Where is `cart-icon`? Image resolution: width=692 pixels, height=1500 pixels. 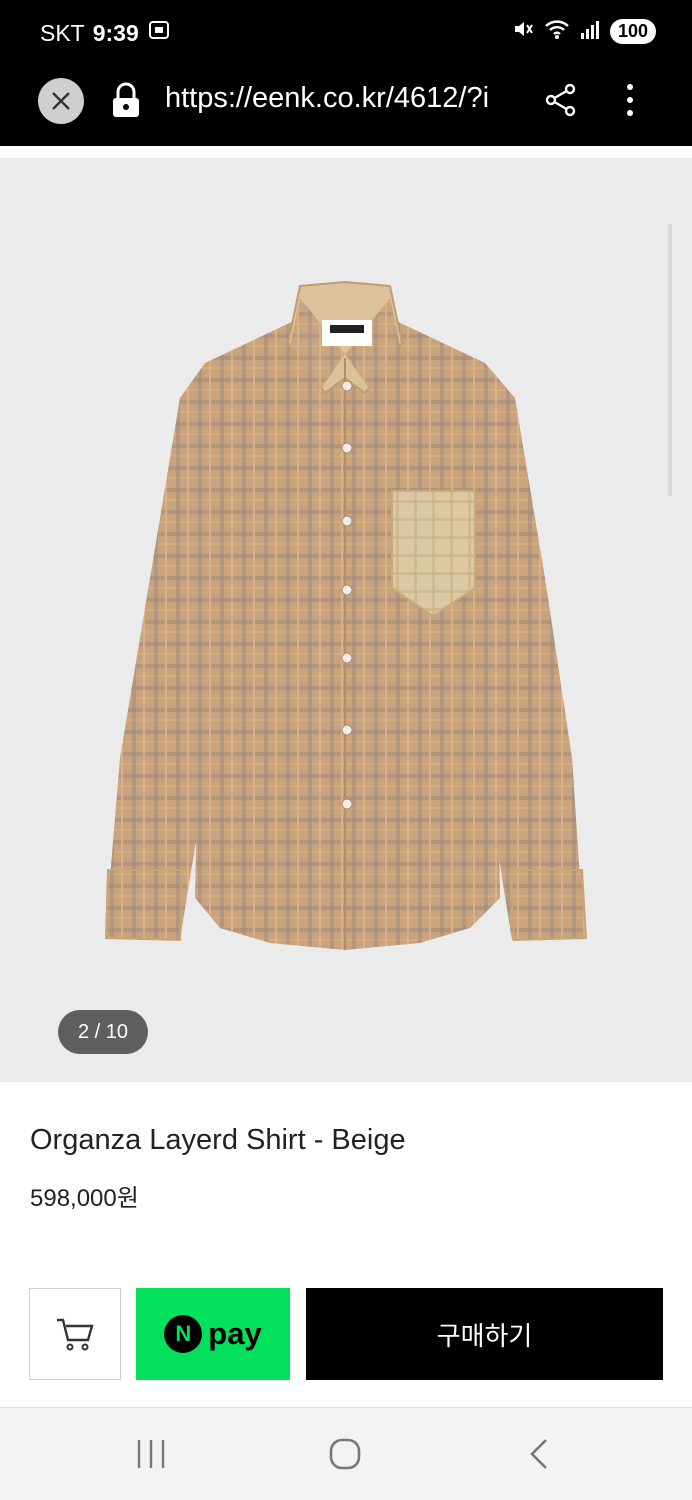
cart-icon is located at coordinates (75, 1334).